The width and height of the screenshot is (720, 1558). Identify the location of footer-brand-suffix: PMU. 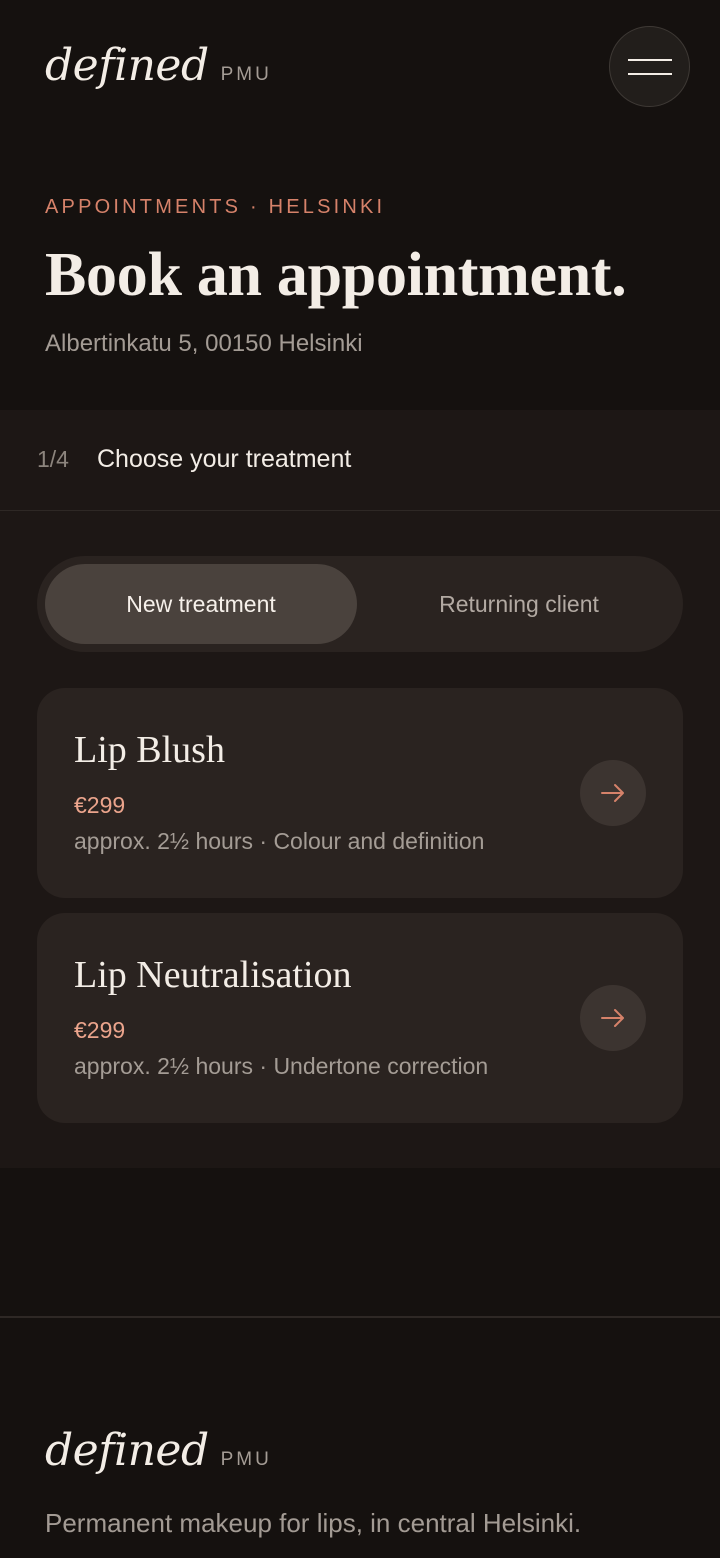
(246, 1459).